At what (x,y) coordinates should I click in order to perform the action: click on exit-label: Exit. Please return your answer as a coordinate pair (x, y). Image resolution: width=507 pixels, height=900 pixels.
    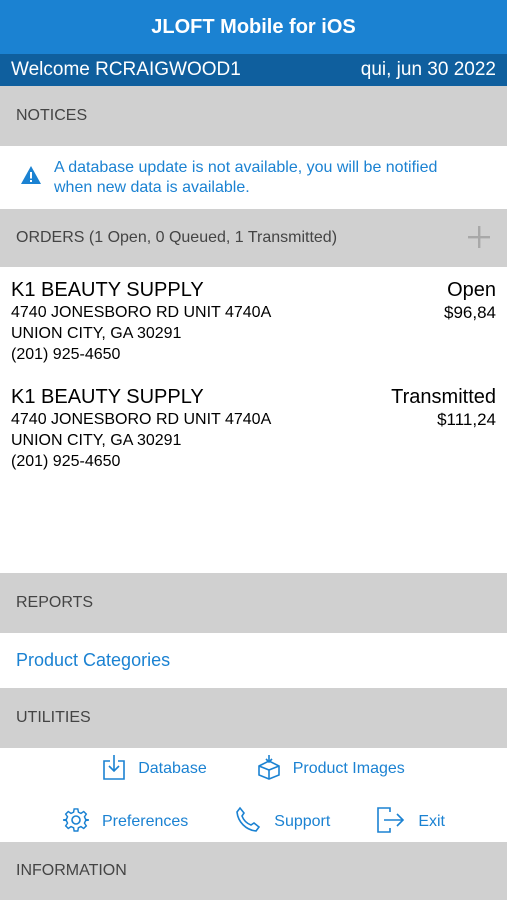
    Looking at the image, I should click on (431, 821).